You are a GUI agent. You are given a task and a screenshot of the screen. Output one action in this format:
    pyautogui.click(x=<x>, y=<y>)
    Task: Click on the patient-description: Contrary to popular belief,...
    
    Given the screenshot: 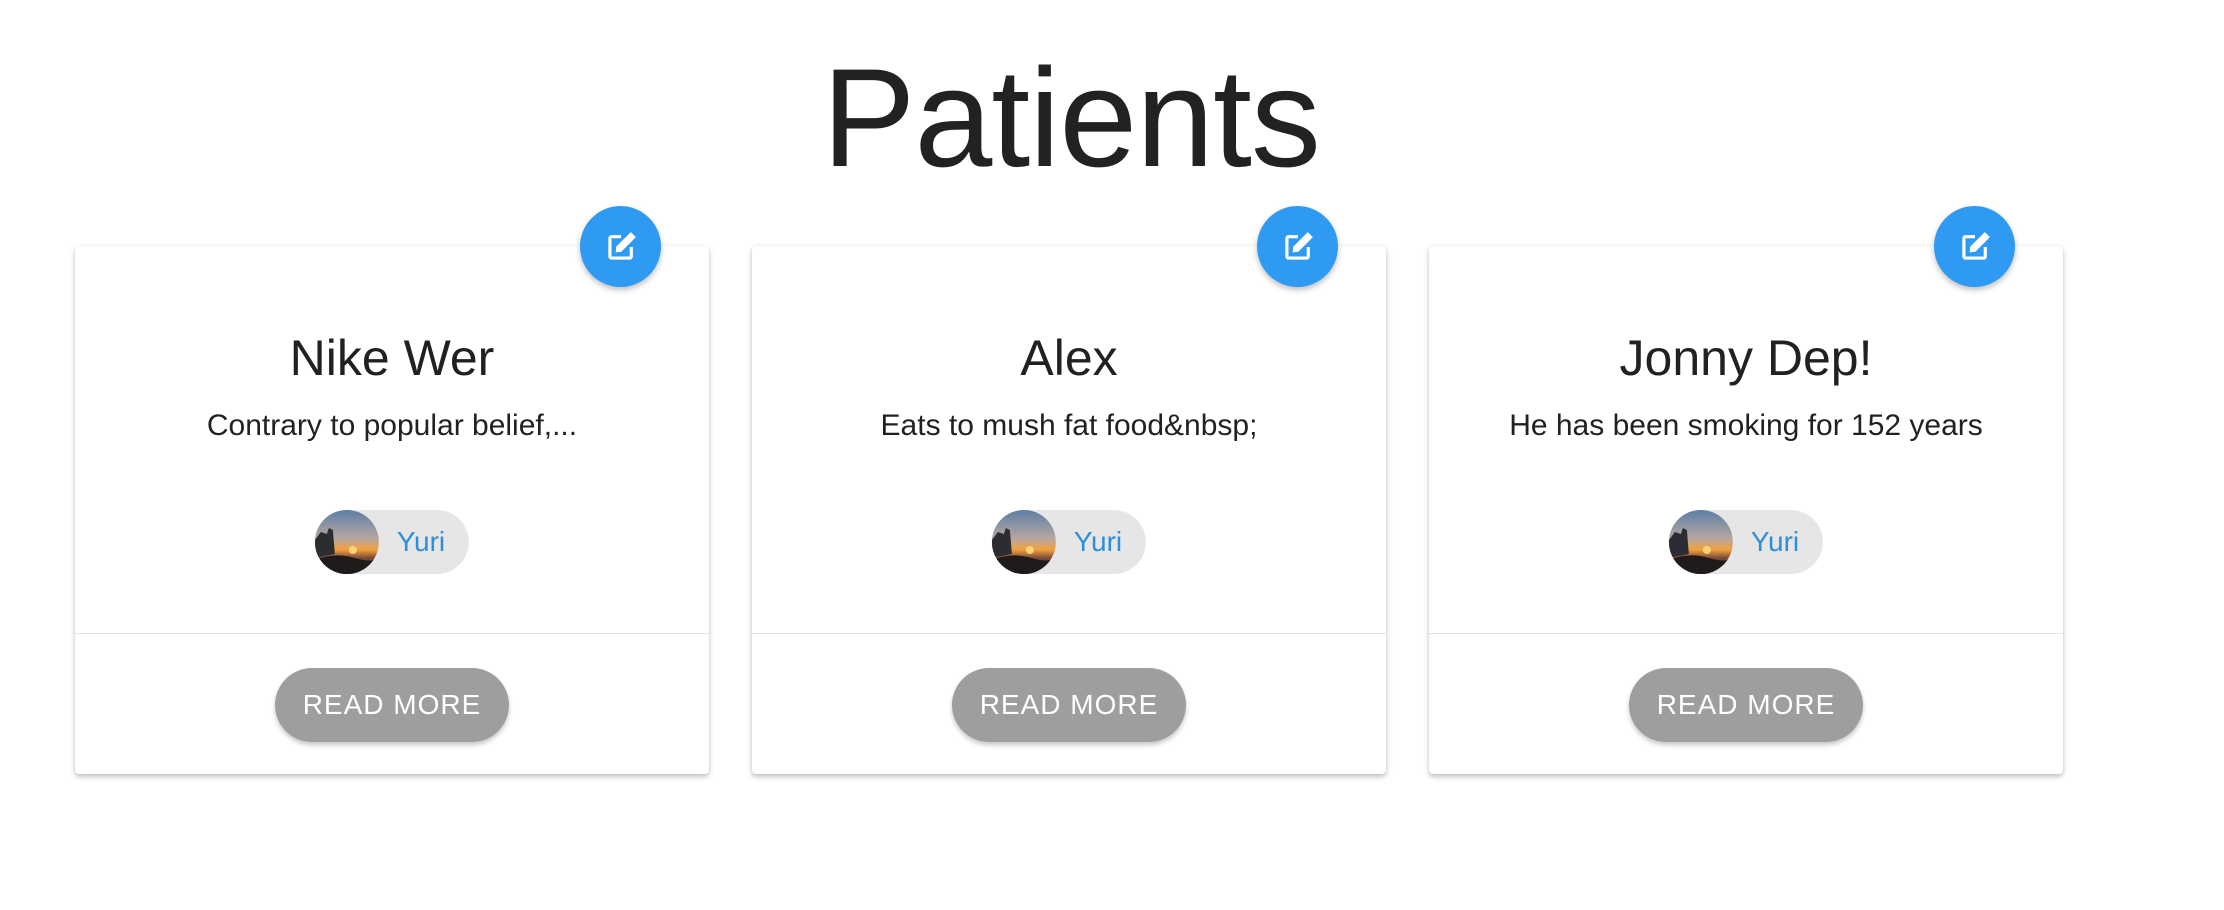 What is the action you would take?
    pyautogui.click(x=392, y=425)
    